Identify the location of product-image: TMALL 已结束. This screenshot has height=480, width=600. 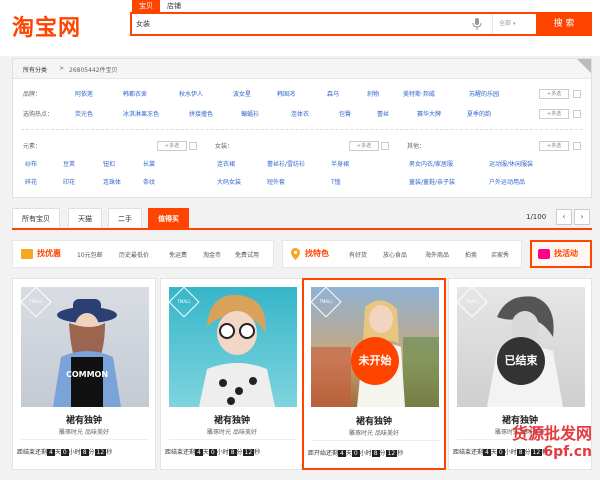
(520, 346).